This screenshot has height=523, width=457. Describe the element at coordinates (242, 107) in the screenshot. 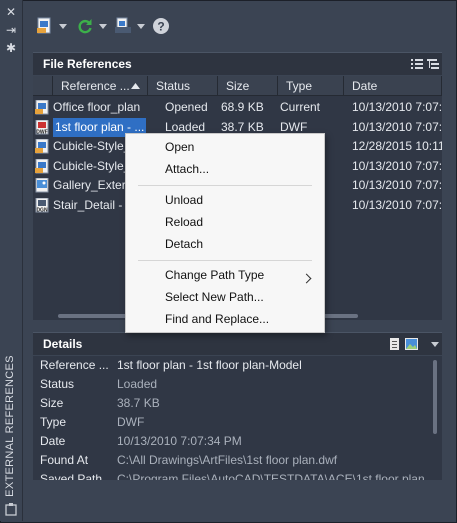

I see `cell-size: 68.9 KB` at that location.